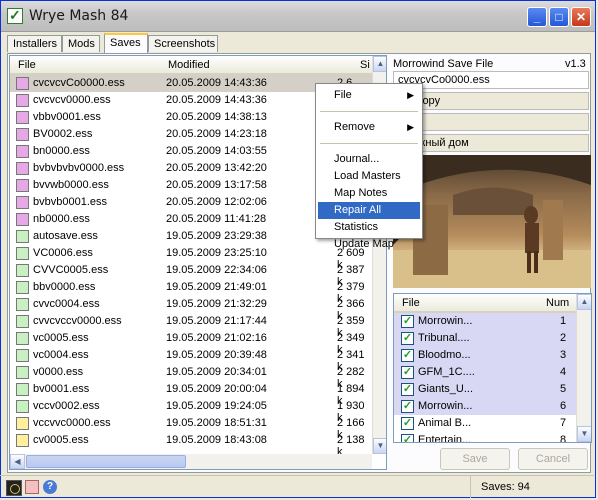  I want to click on save-filename: vc0005.ess, so click(61, 338).